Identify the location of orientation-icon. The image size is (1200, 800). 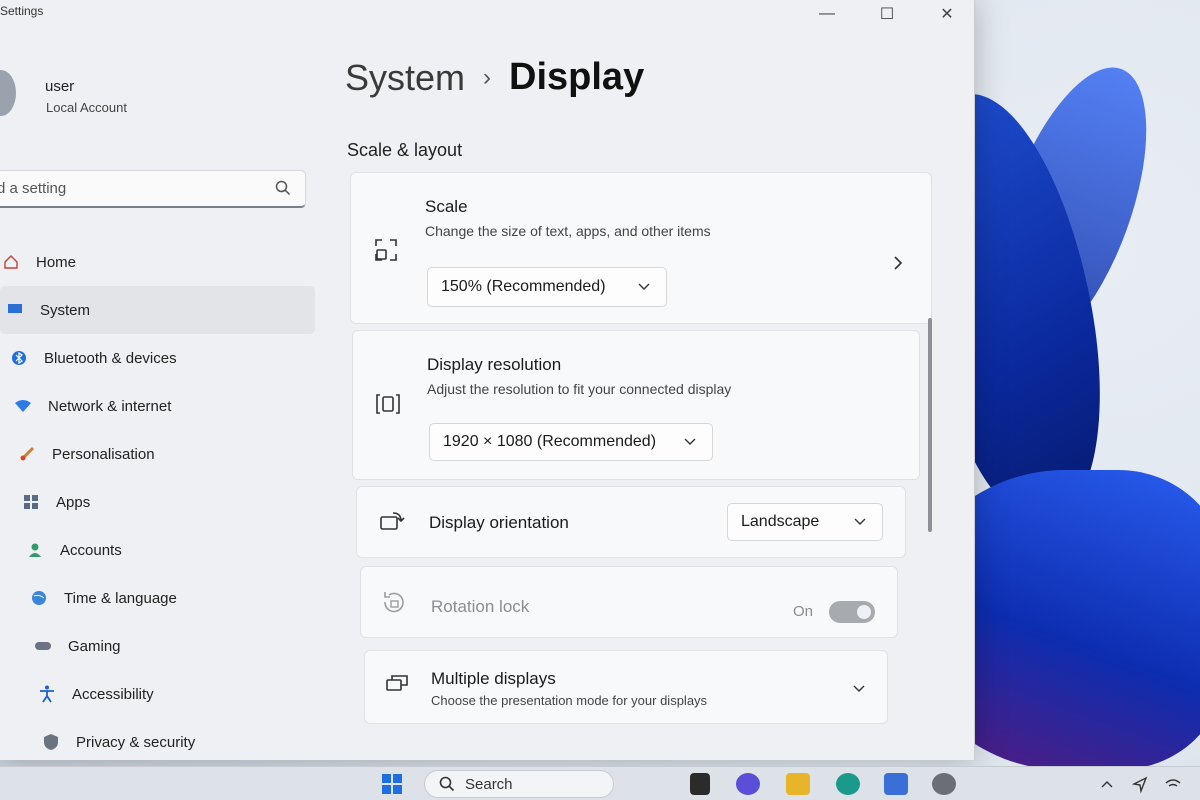
(392, 521).